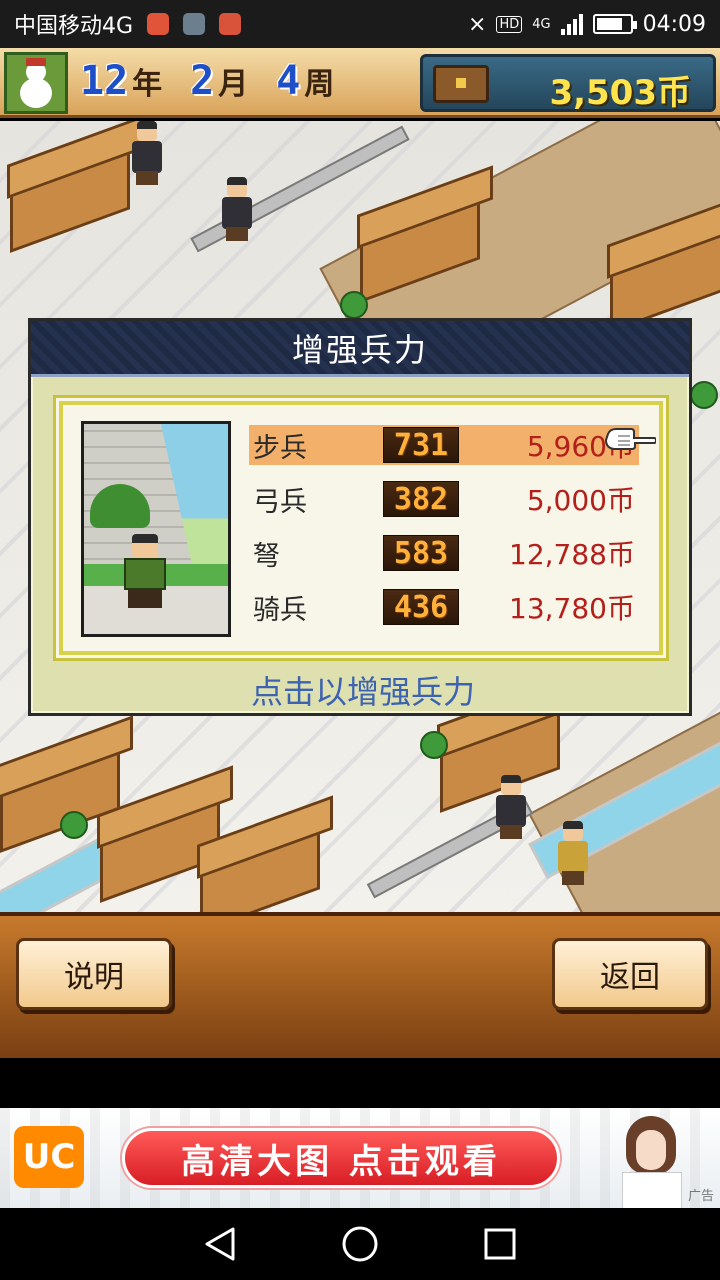 Image resolution: width=720 pixels, height=1280 pixels. Describe the element at coordinates (202, 81) in the screenshot. I see `month-value: 2` at that location.